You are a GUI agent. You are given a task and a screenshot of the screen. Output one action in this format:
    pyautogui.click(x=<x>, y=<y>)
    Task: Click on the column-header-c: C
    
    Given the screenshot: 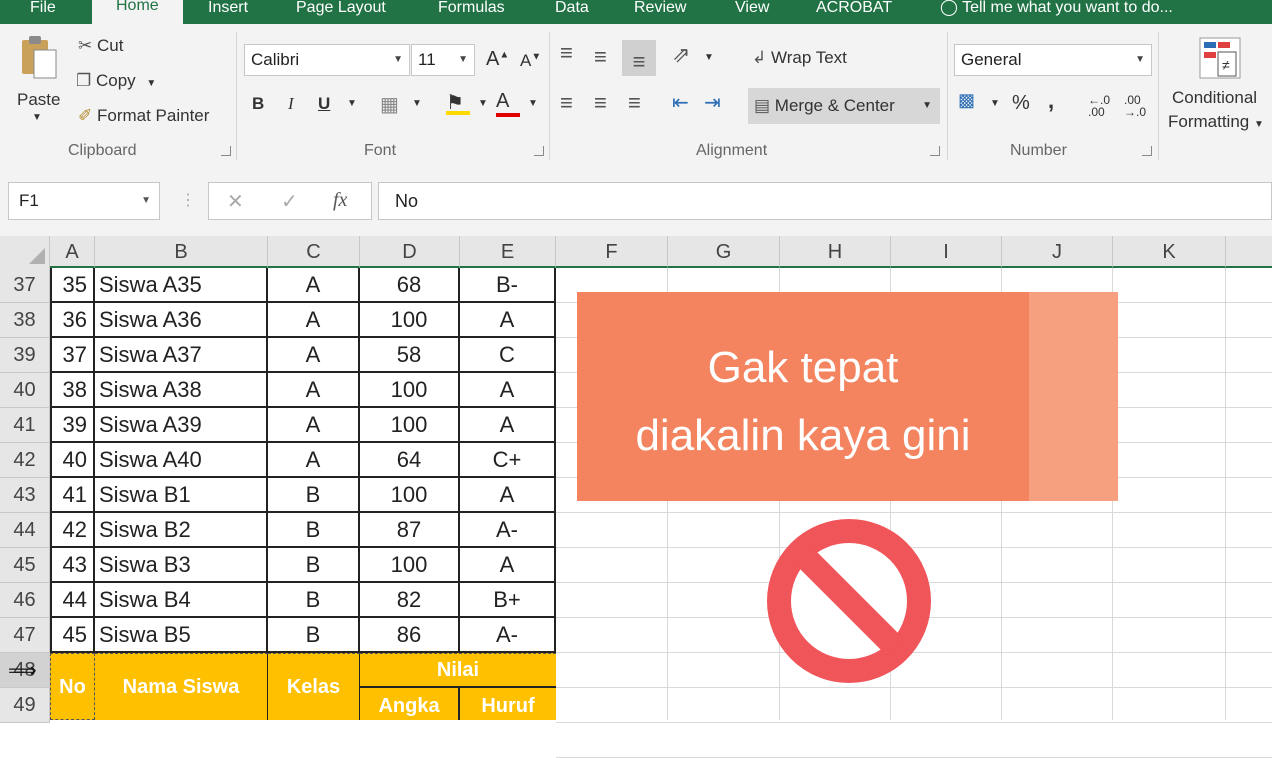 What is the action you would take?
    pyautogui.click(x=314, y=252)
    